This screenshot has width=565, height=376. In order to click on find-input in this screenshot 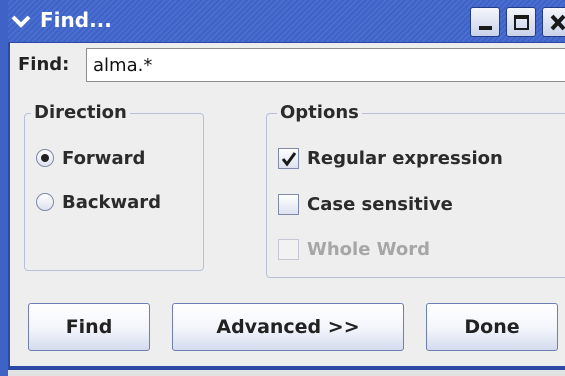, I will do `click(325, 65)`.